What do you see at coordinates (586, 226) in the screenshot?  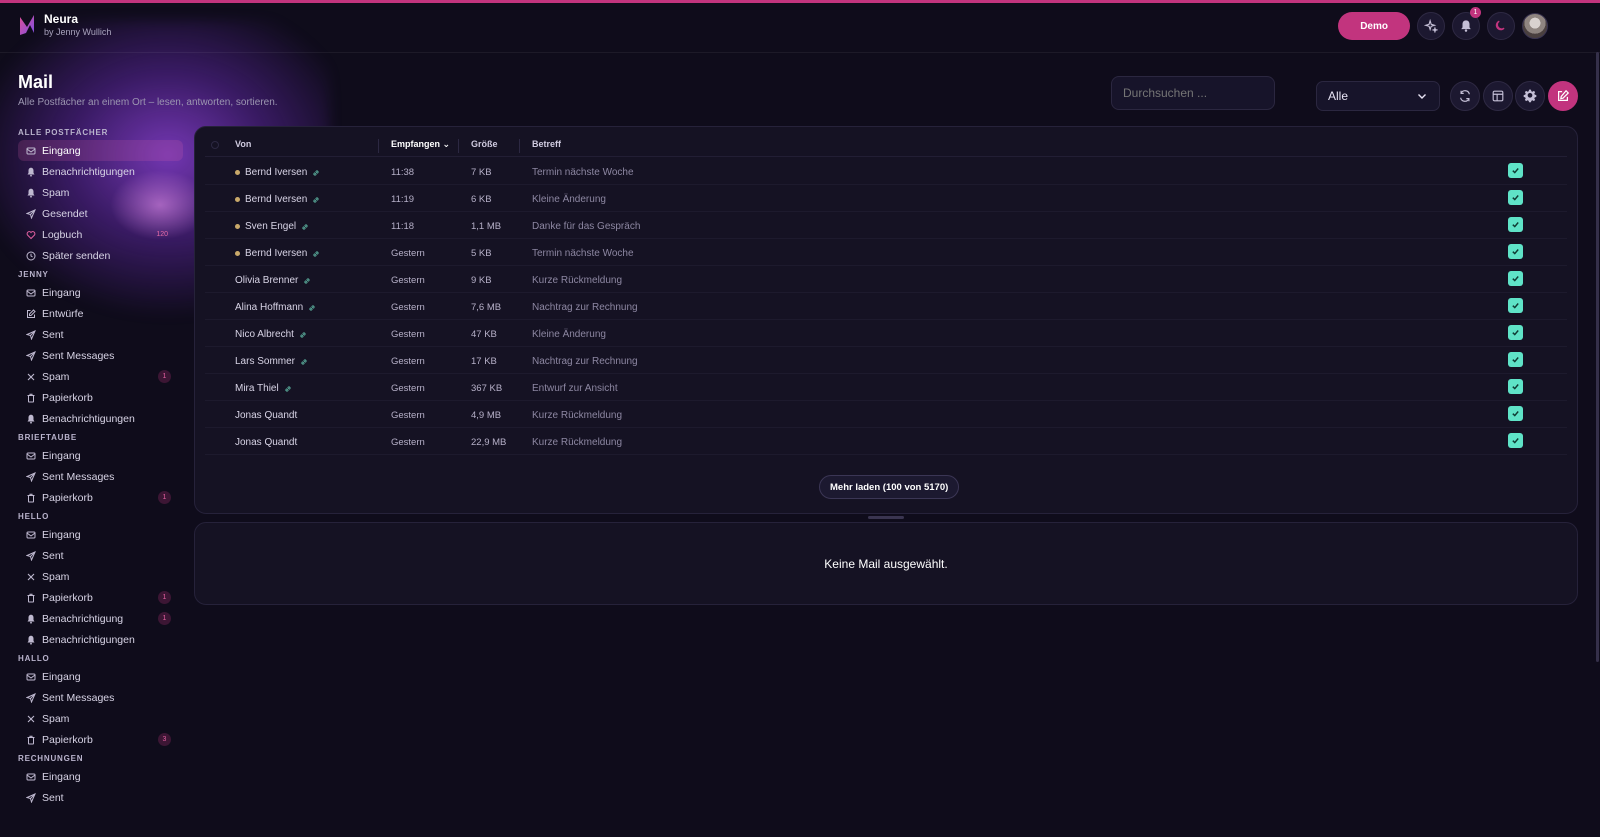 I see `mail-subject: Danke für das Gespräch` at bounding box center [586, 226].